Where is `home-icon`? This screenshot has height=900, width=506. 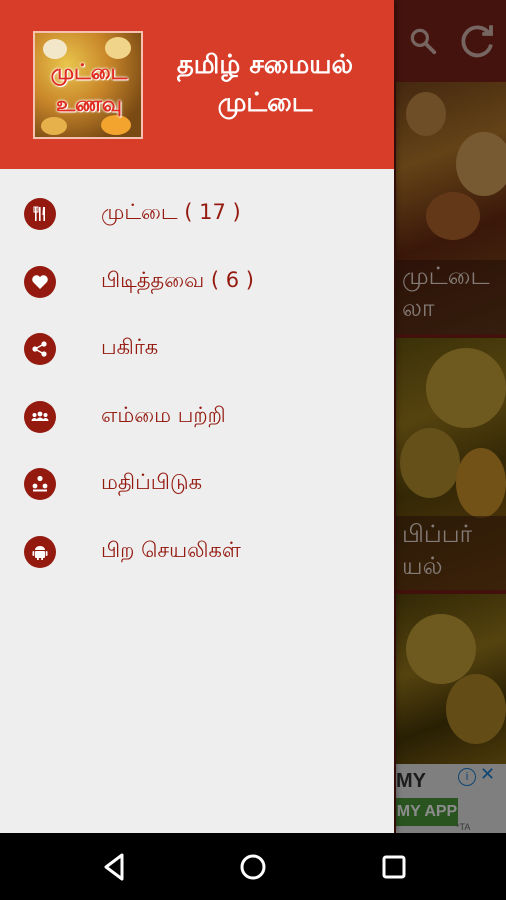 home-icon is located at coordinates (253, 867).